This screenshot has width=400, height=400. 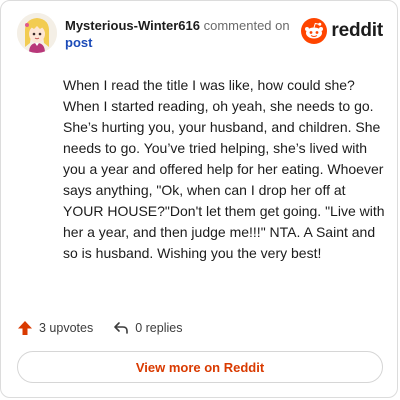 I want to click on replies-count: 0 replies, so click(x=159, y=328).